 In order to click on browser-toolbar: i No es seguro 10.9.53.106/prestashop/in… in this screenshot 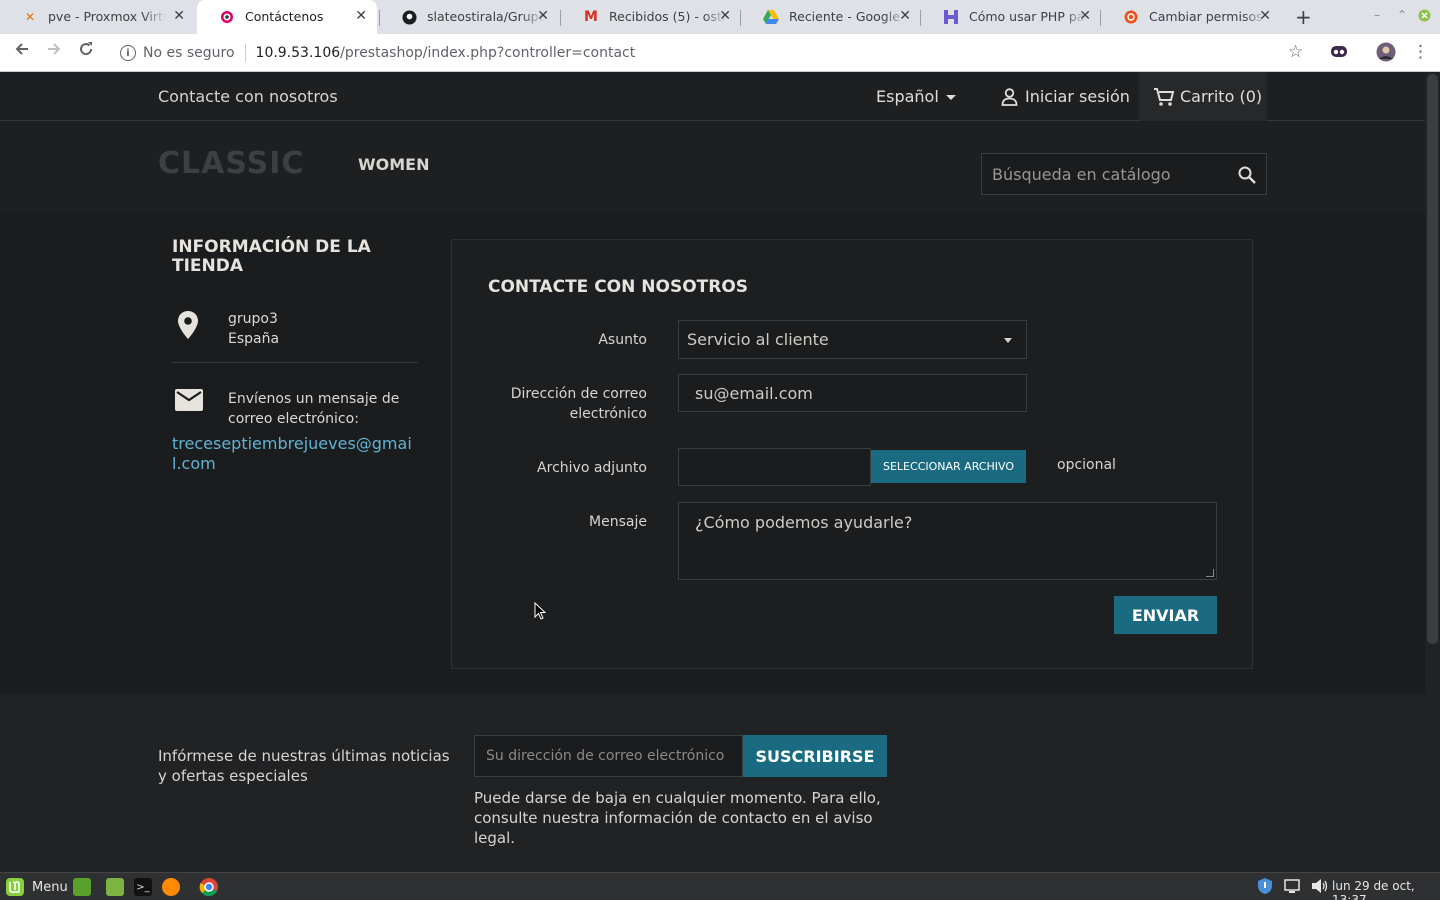, I will do `click(720, 53)`.